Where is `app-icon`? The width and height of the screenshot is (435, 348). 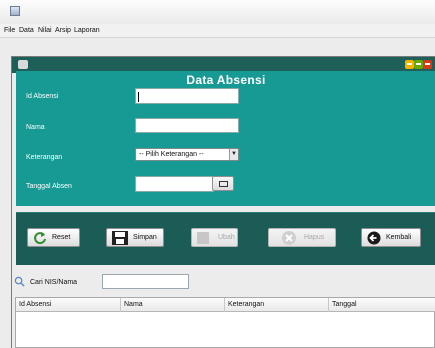
app-icon is located at coordinates (15, 11).